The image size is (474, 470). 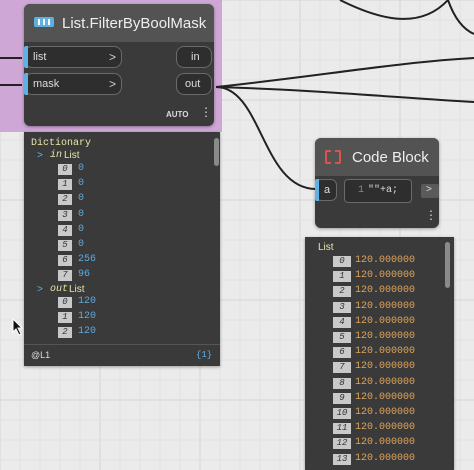 What do you see at coordinates (40, 57) in the screenshot?
I see `port-label: list` at bounding box center [40, 57].